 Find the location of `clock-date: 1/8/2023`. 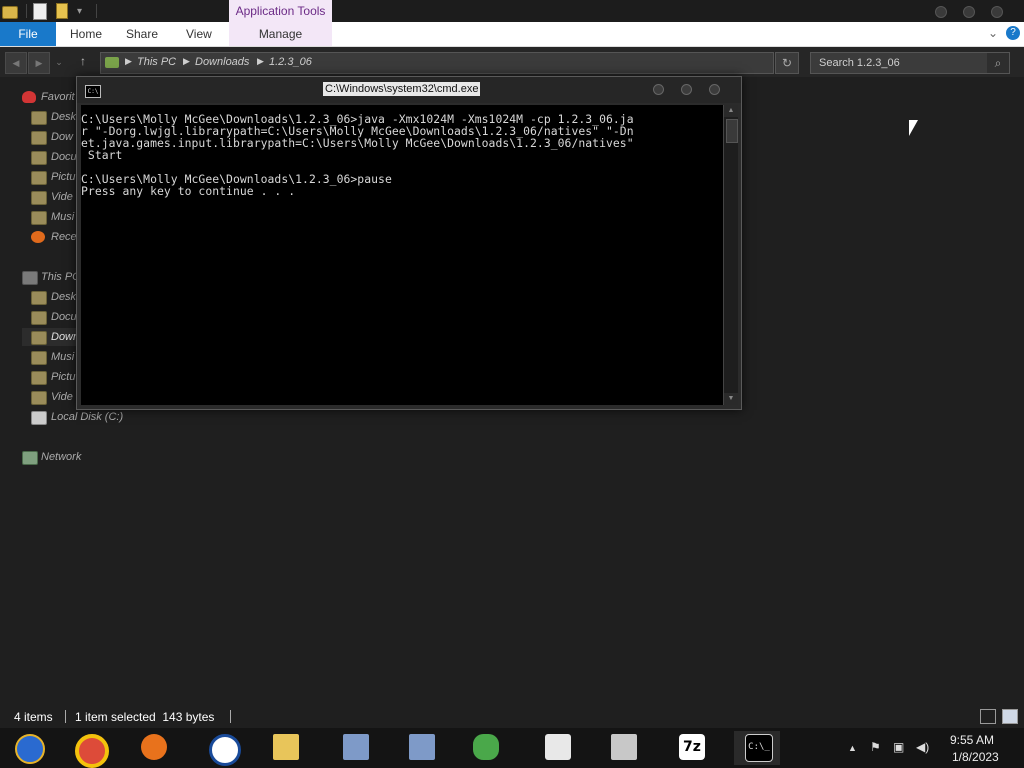

clock-date: 1/8/2023 is located at coordinates (975, 757).